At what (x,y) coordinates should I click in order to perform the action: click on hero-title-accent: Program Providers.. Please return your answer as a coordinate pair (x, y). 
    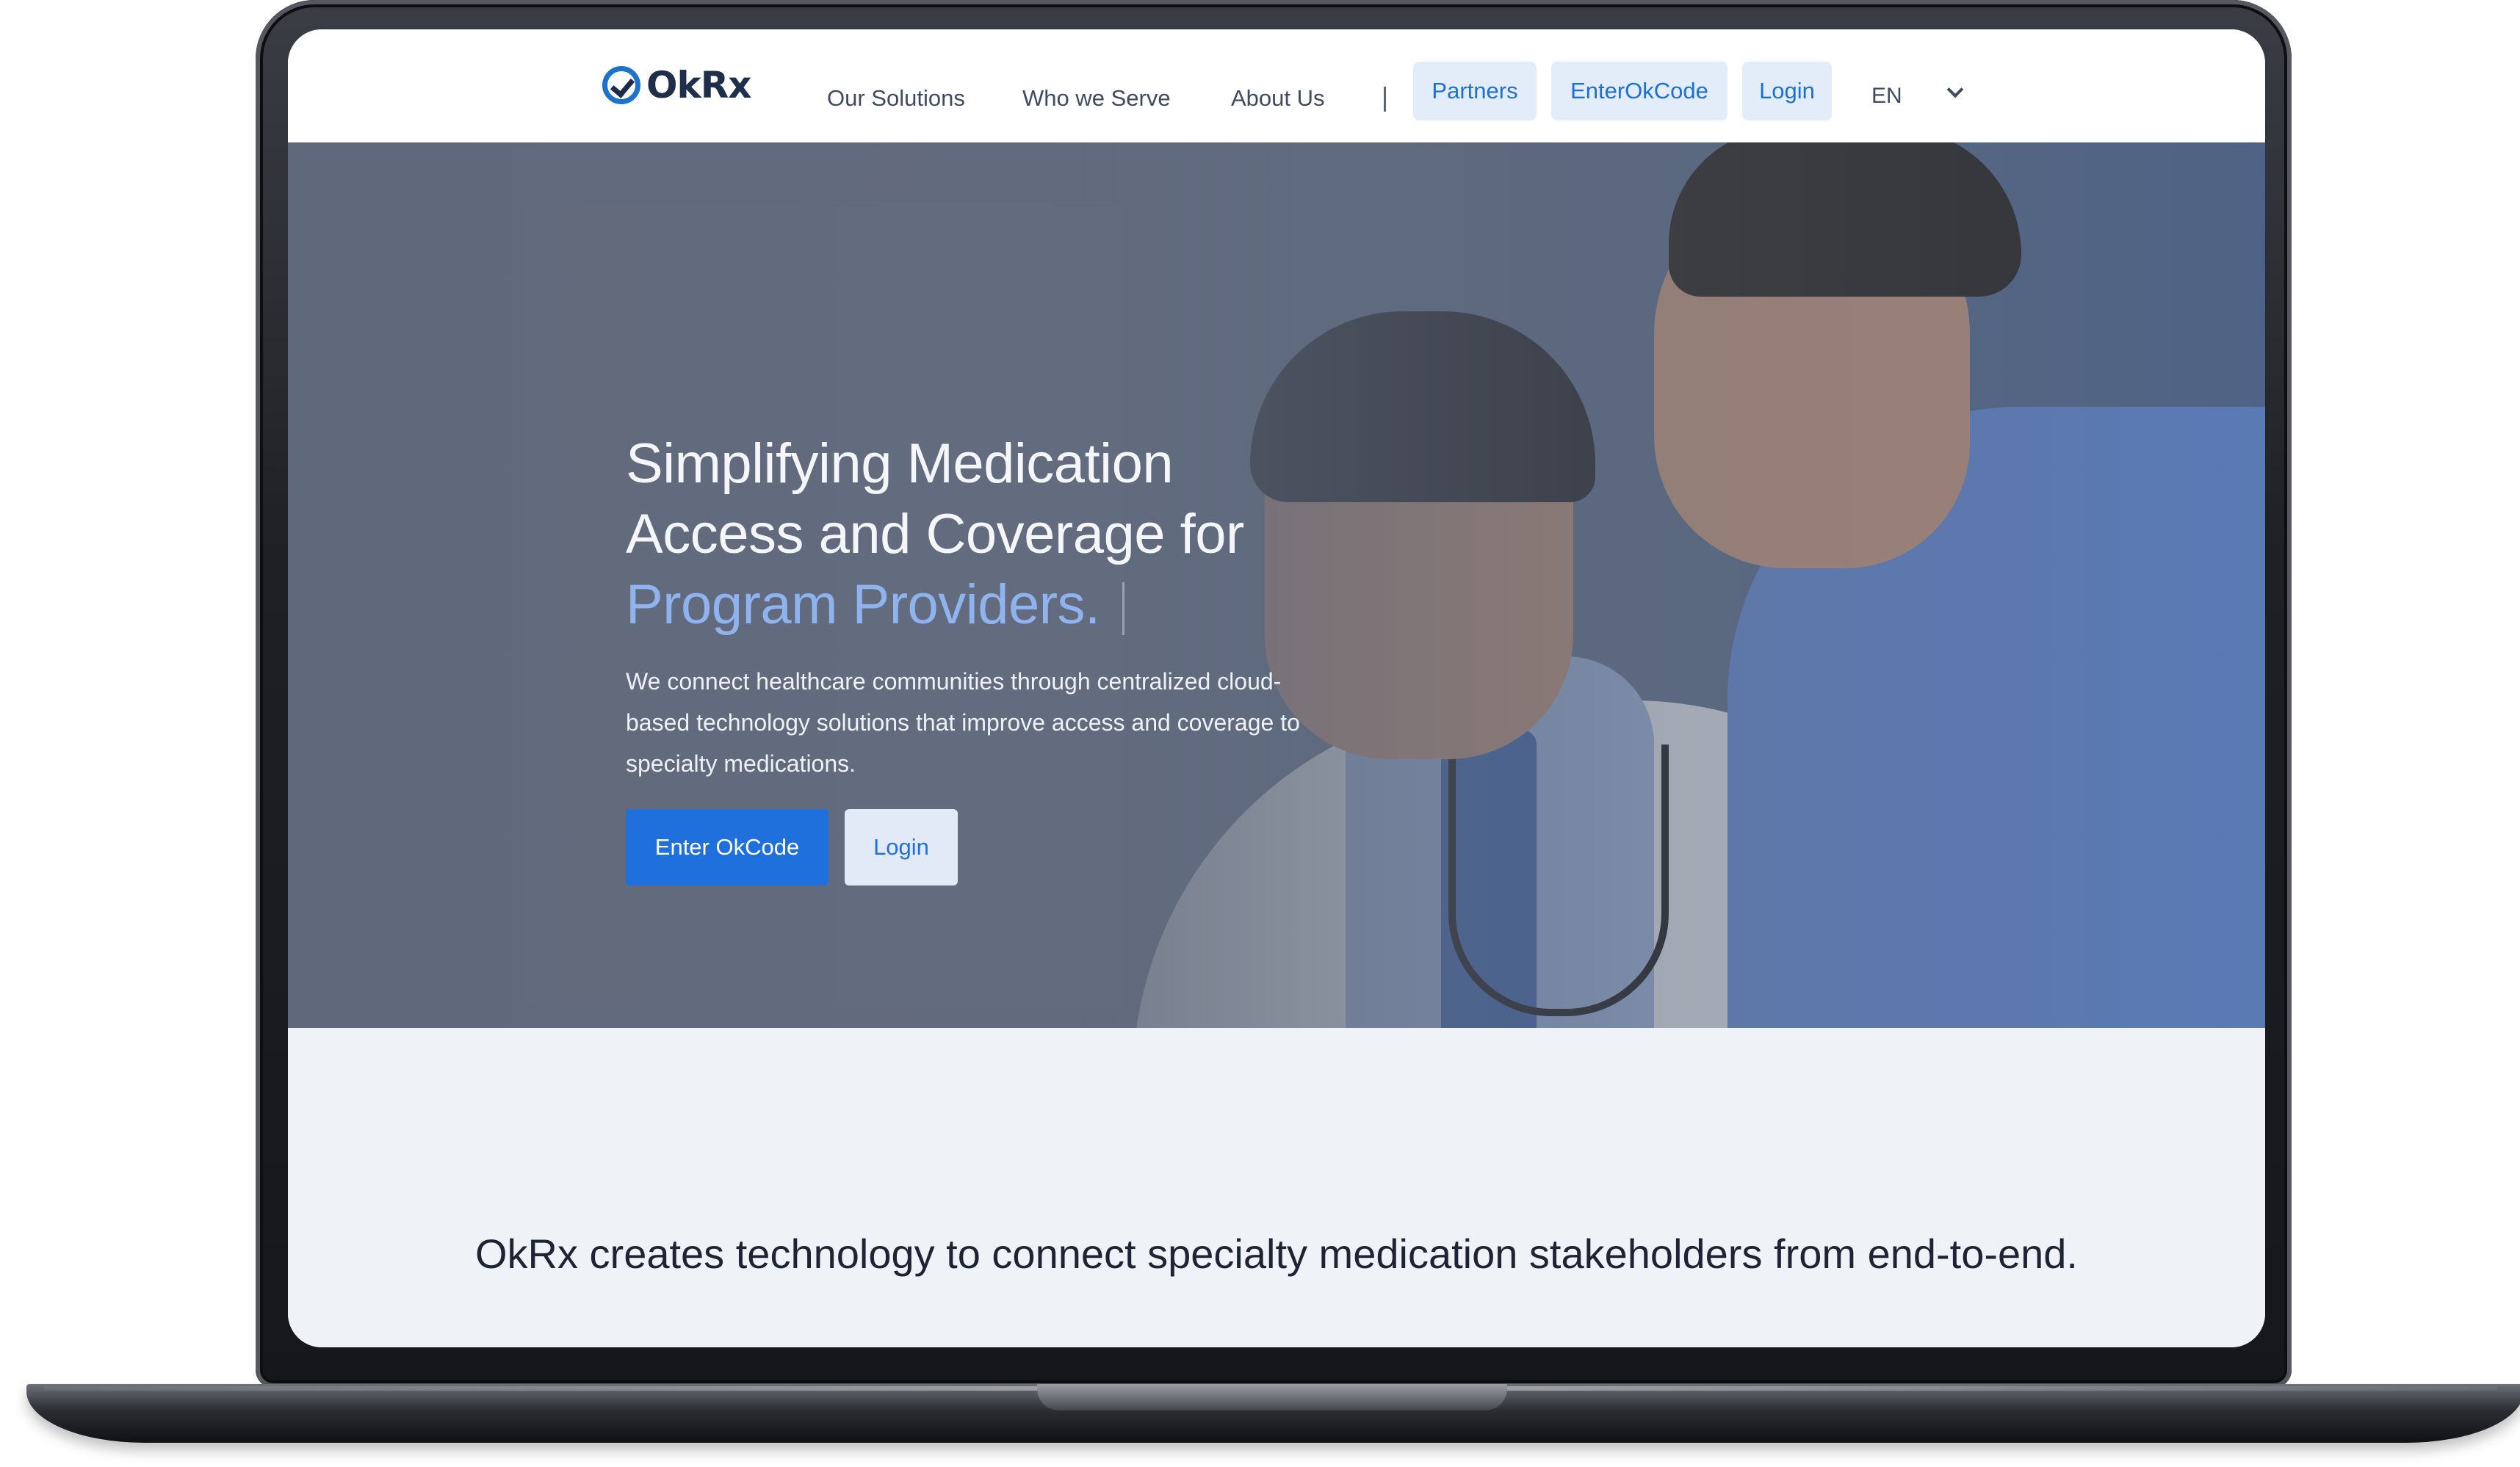
    Looking at the image, I should click on (863, 604).